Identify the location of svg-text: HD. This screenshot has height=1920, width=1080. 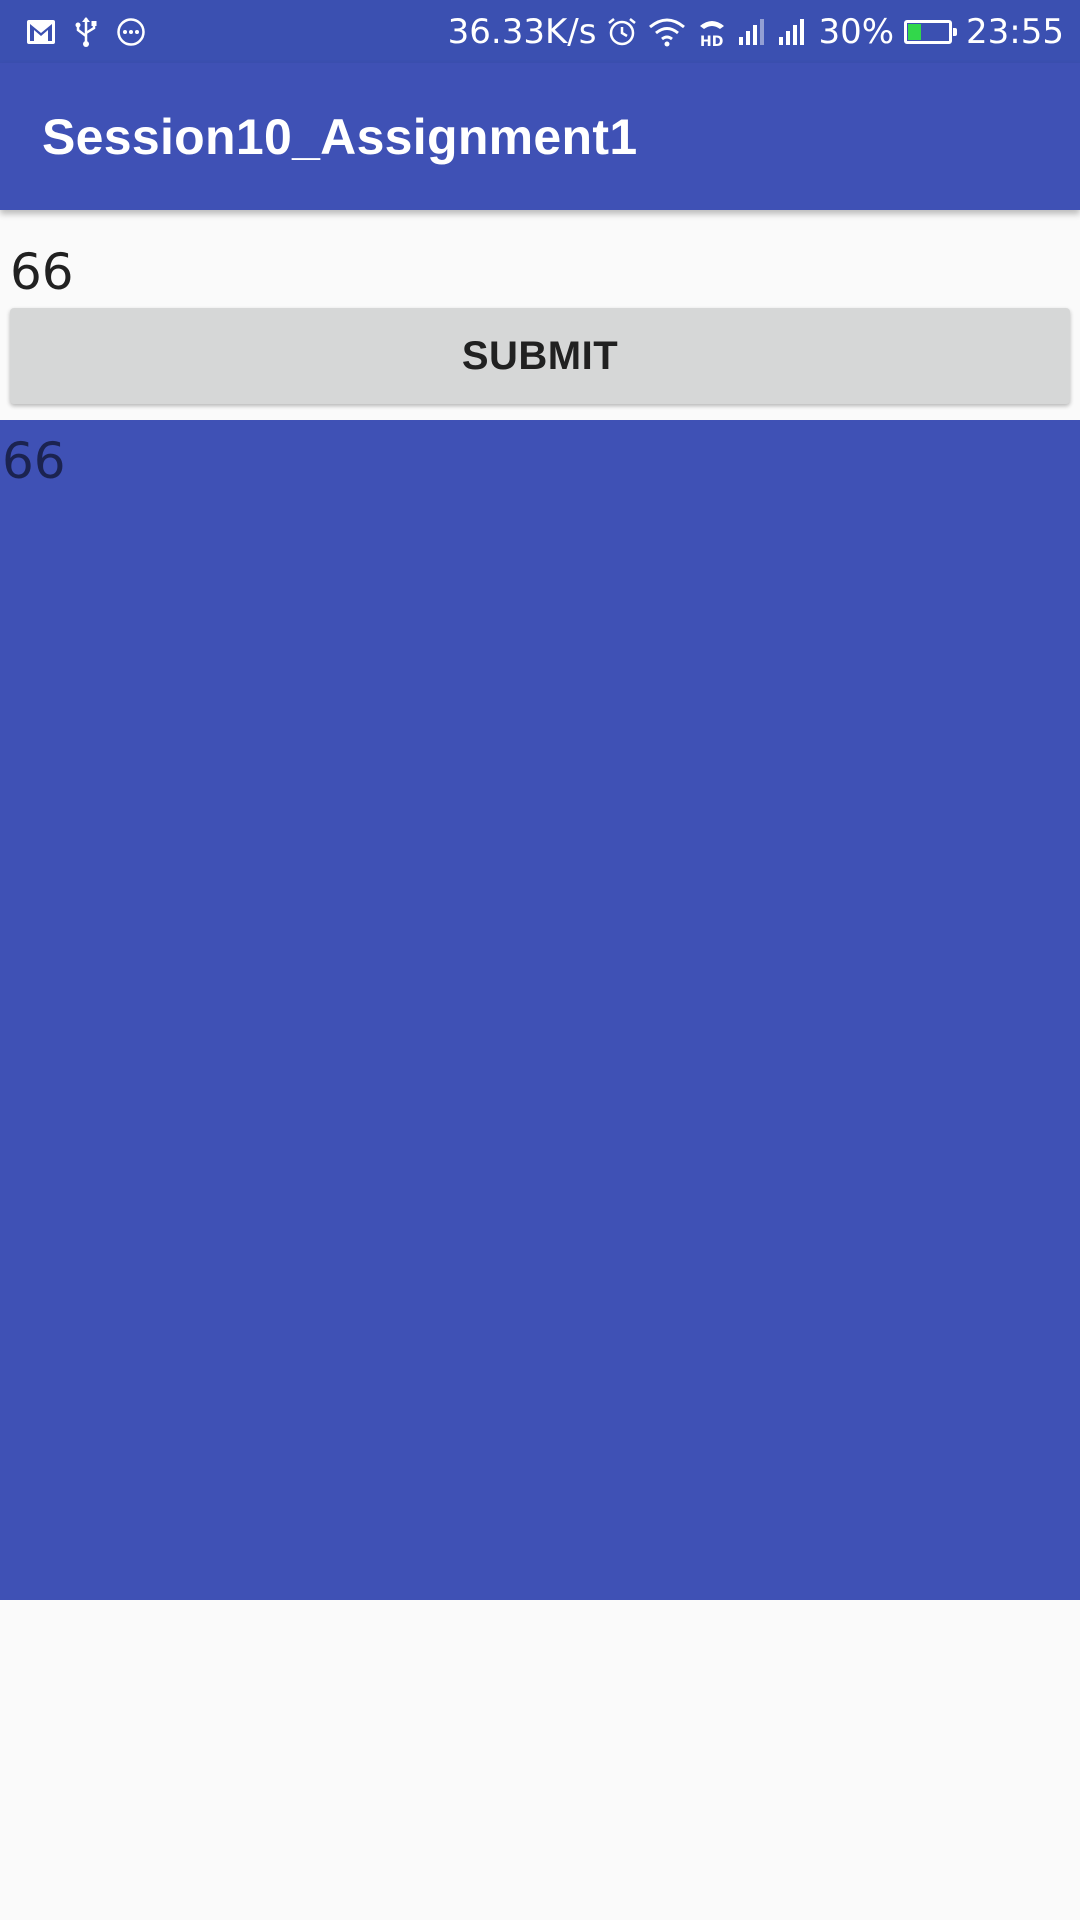
(711, 41).